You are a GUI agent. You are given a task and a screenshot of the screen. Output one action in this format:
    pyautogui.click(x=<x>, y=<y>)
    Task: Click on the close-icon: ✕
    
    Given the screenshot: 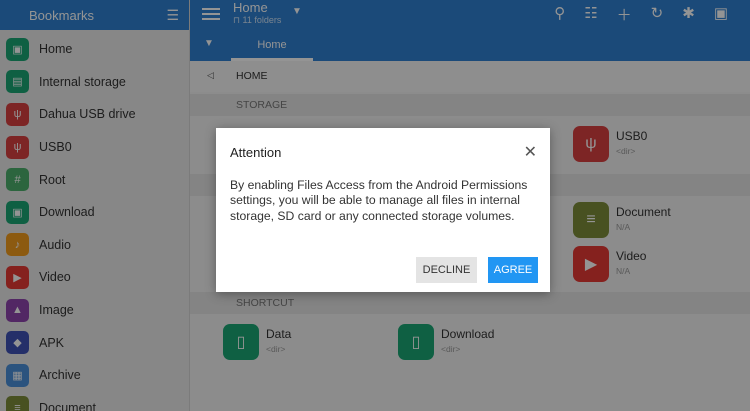 What is the action you would take?
    pyautogui.click(x=530, y=152)
    